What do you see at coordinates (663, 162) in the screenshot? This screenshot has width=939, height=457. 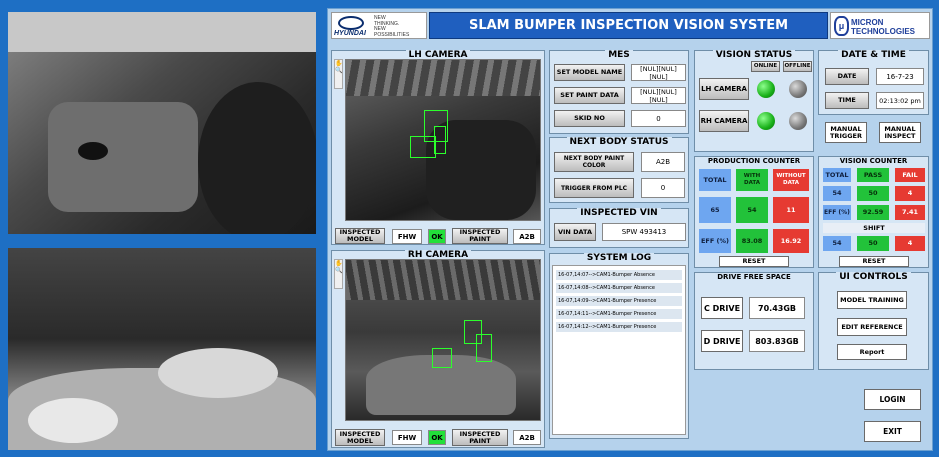 I see `next-body-paint-color-field: A2B` at bounding box center [663, 162].